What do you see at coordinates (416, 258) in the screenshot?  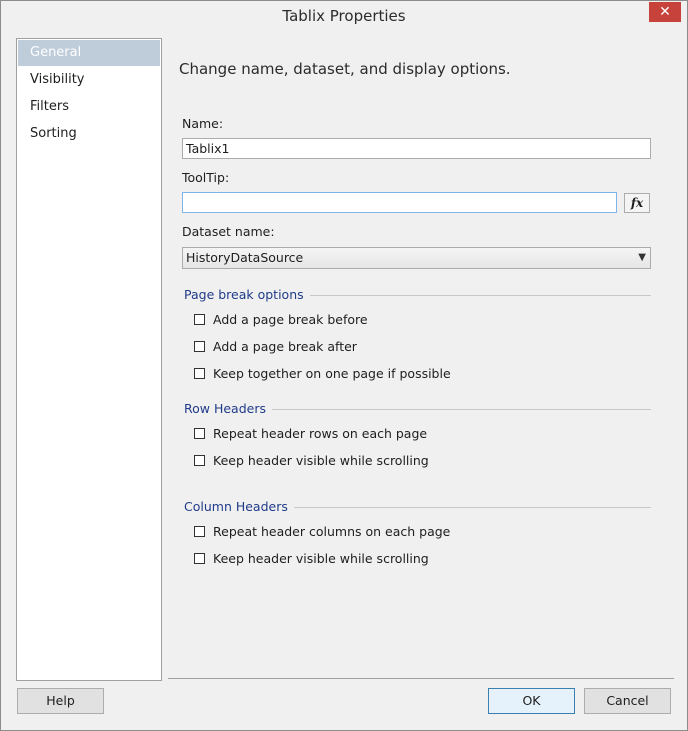 I see `dataset-select: HistoryDataSource ▼` at bounding box center [416, 258].